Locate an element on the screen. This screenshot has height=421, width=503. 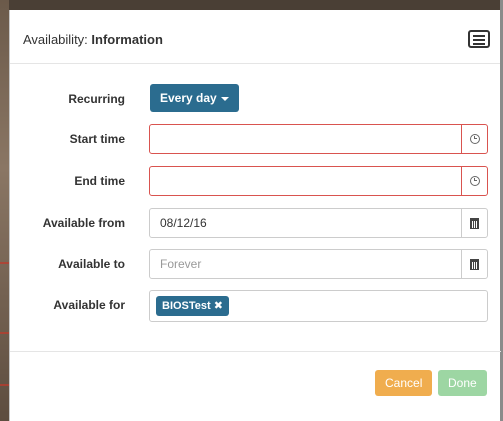
available-to-label: Available to is located at coordinates (91, 264).